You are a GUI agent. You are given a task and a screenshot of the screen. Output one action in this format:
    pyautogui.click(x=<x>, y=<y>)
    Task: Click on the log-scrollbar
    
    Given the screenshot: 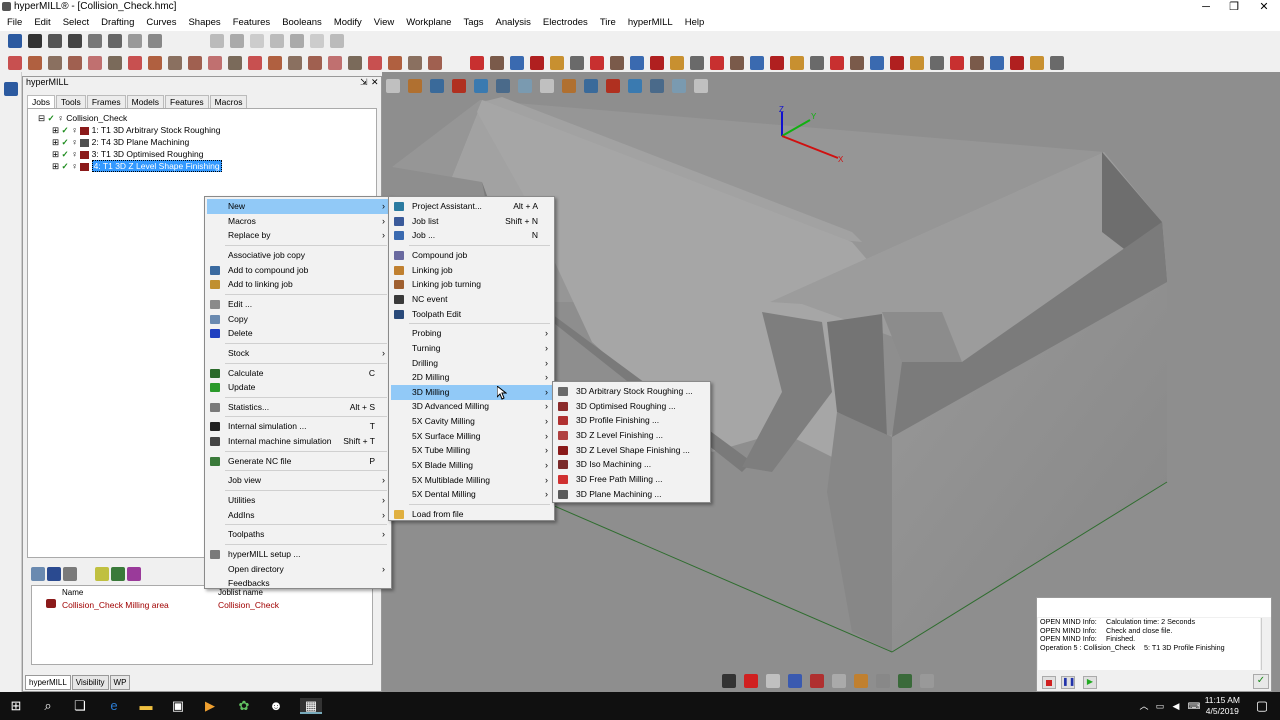 What is the action you would take?
    pyautogui.click(x=1266, y=644)
    